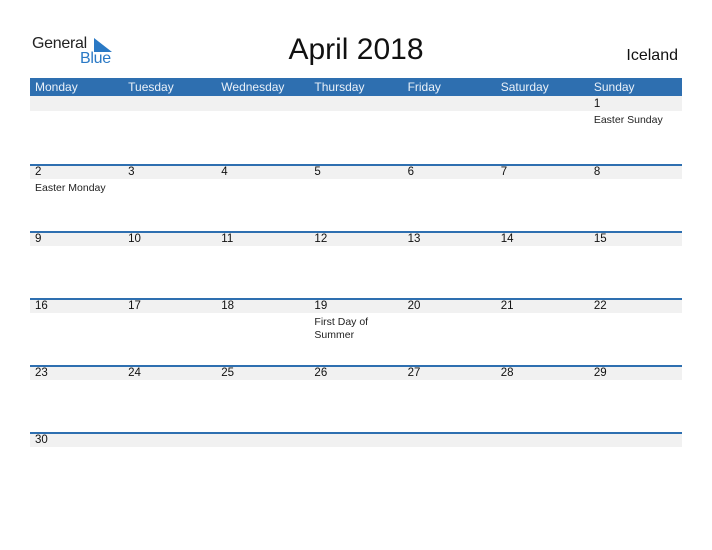 This screenshot has height=550, width=712. I want to click on holiday-label: Easter Sunday, so click(628, 120).